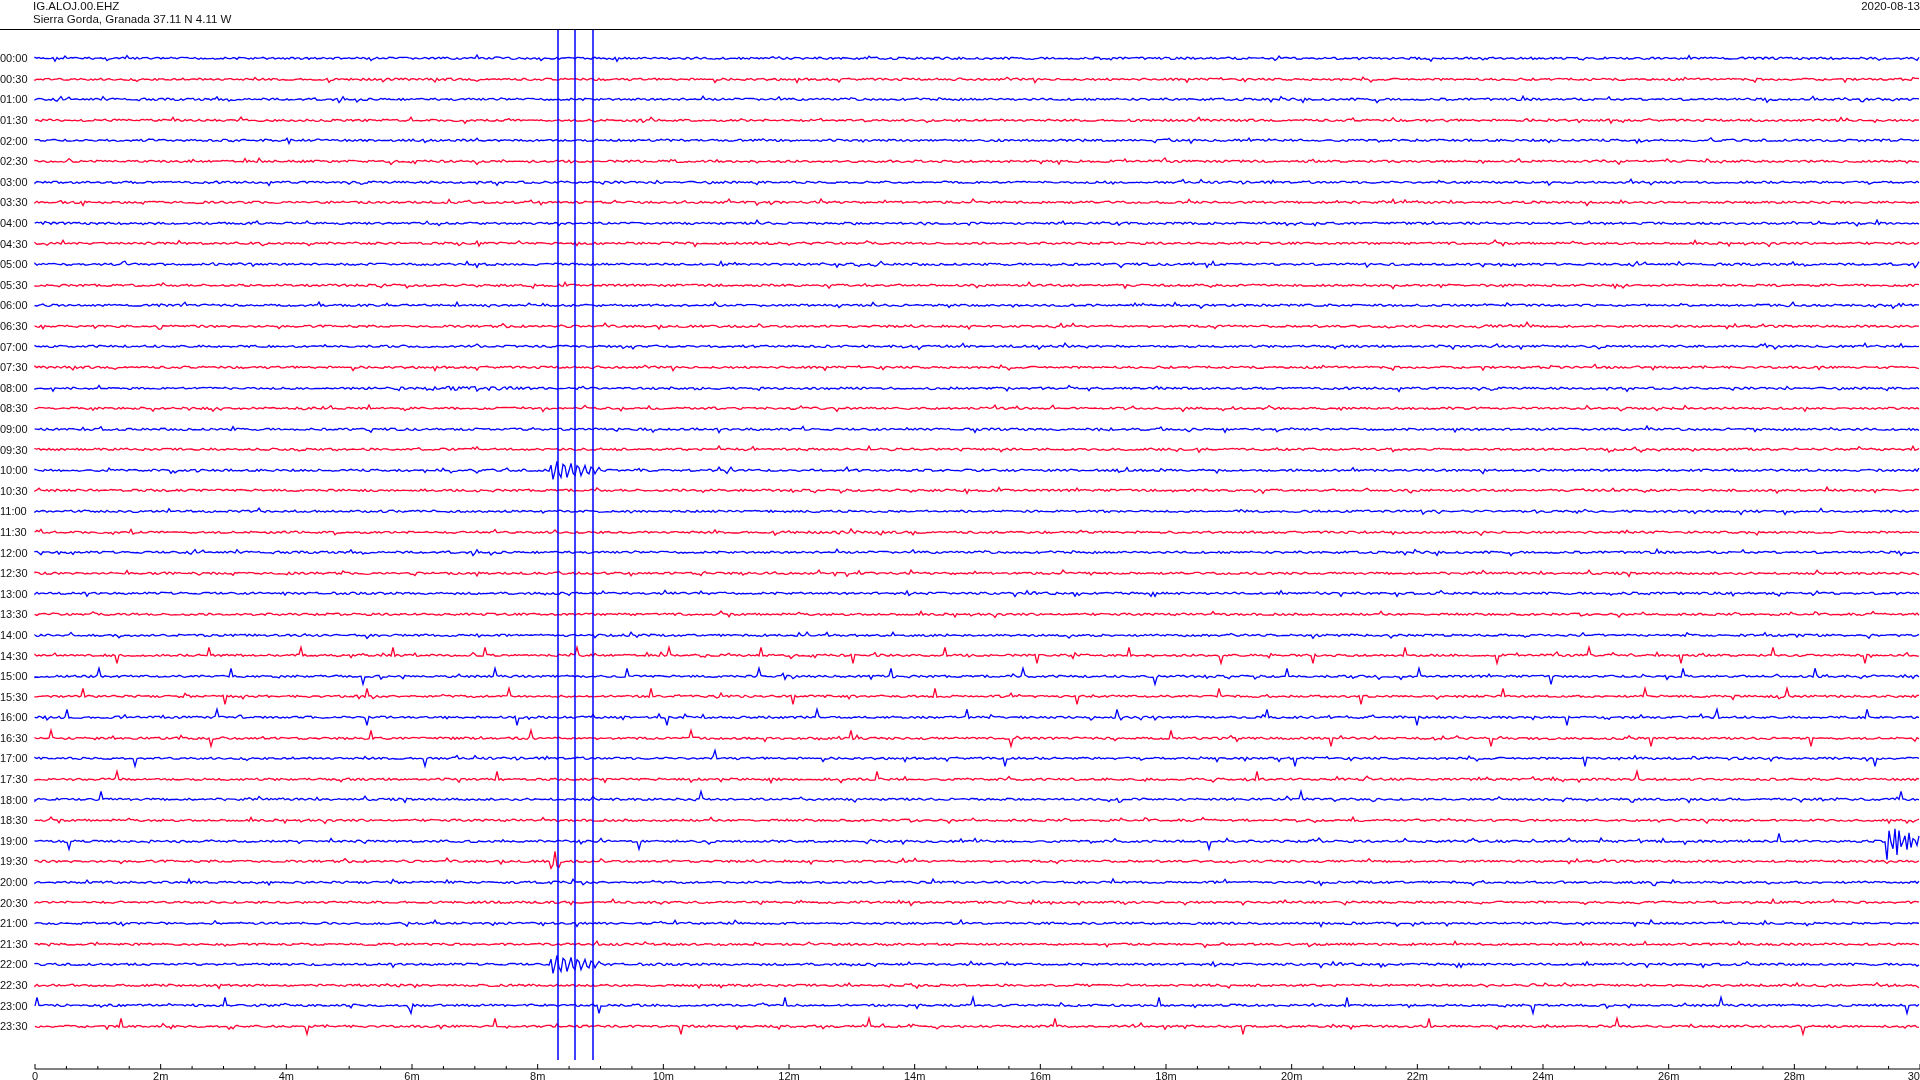  What do you see at coordinates (1417, 1074) in the screenshot?
I see `axis-label: 22m` at bounding box center [1417, 1074].